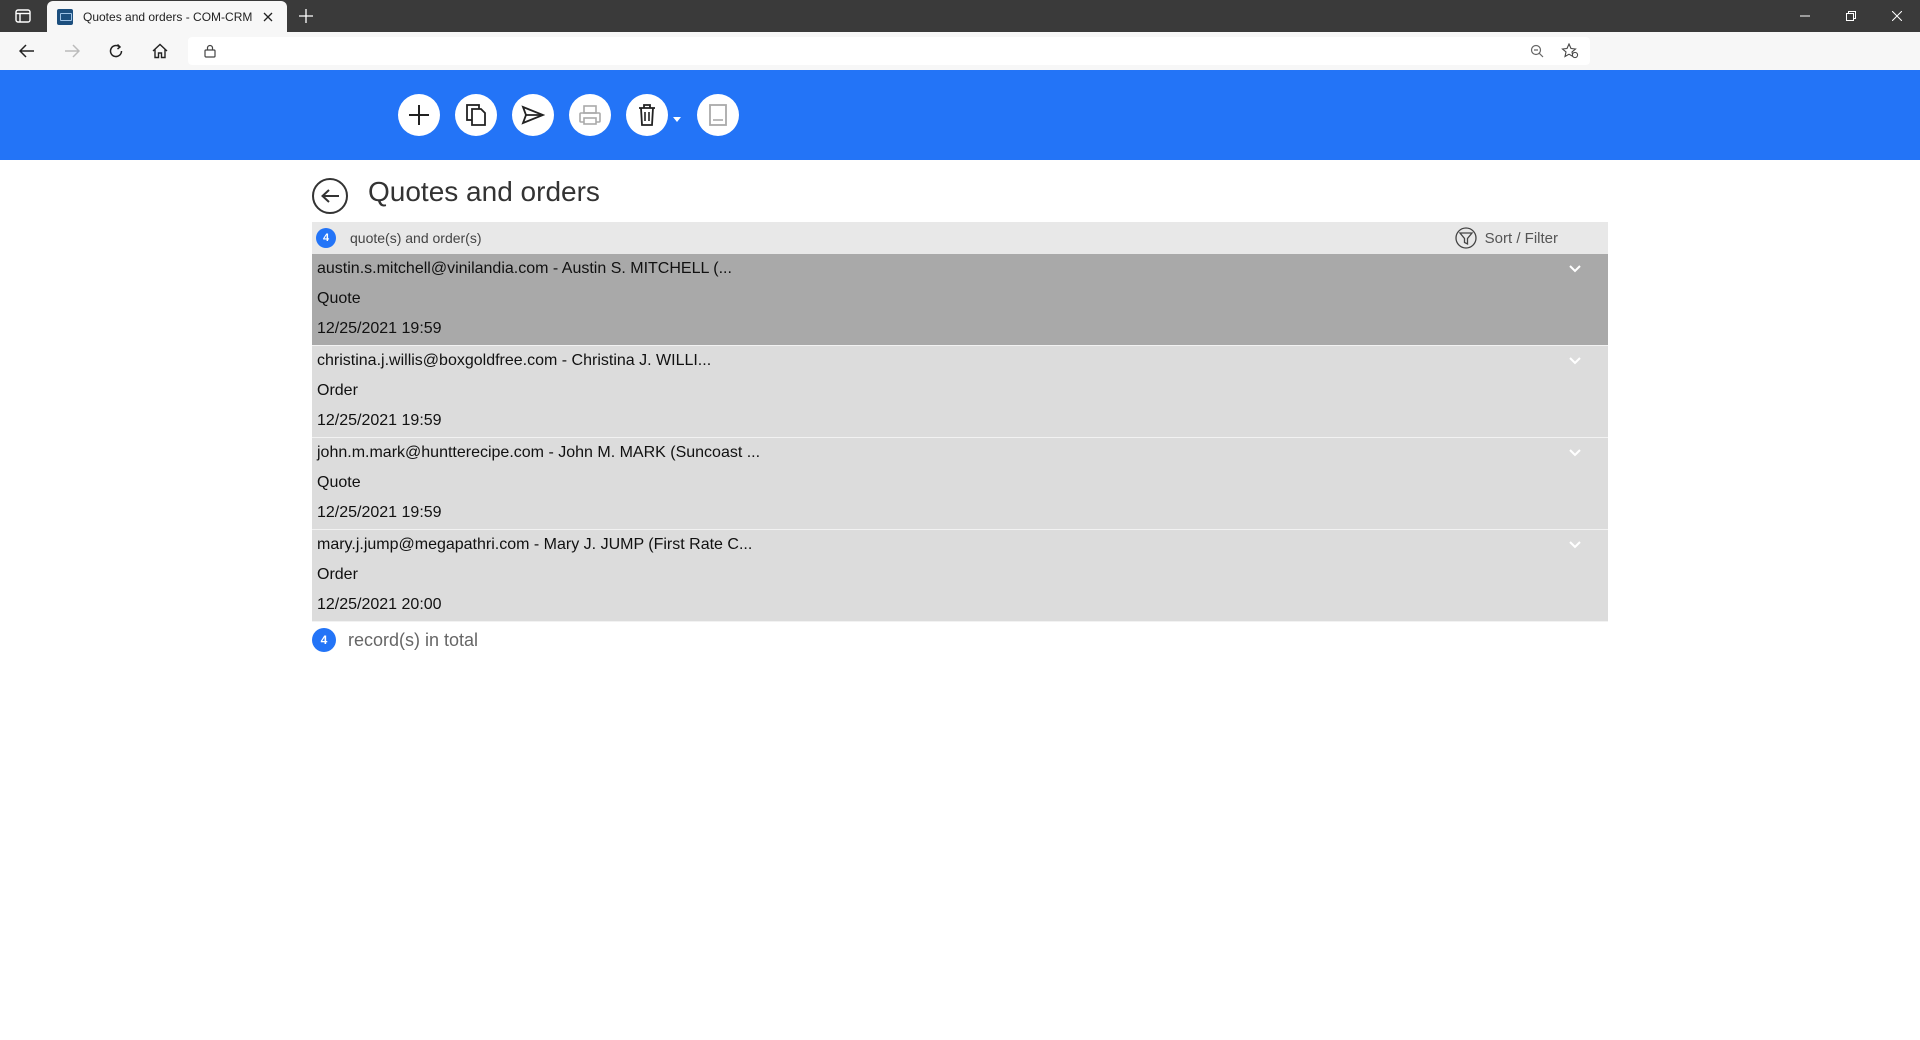 The width and height of the screenshot is (1920, 1040). What do you see at coordinates (960, 16) in the screenshot?
I see `browser-tab-bar: Quotes and orders - COM-CRM` at bounding box center [960, 16].